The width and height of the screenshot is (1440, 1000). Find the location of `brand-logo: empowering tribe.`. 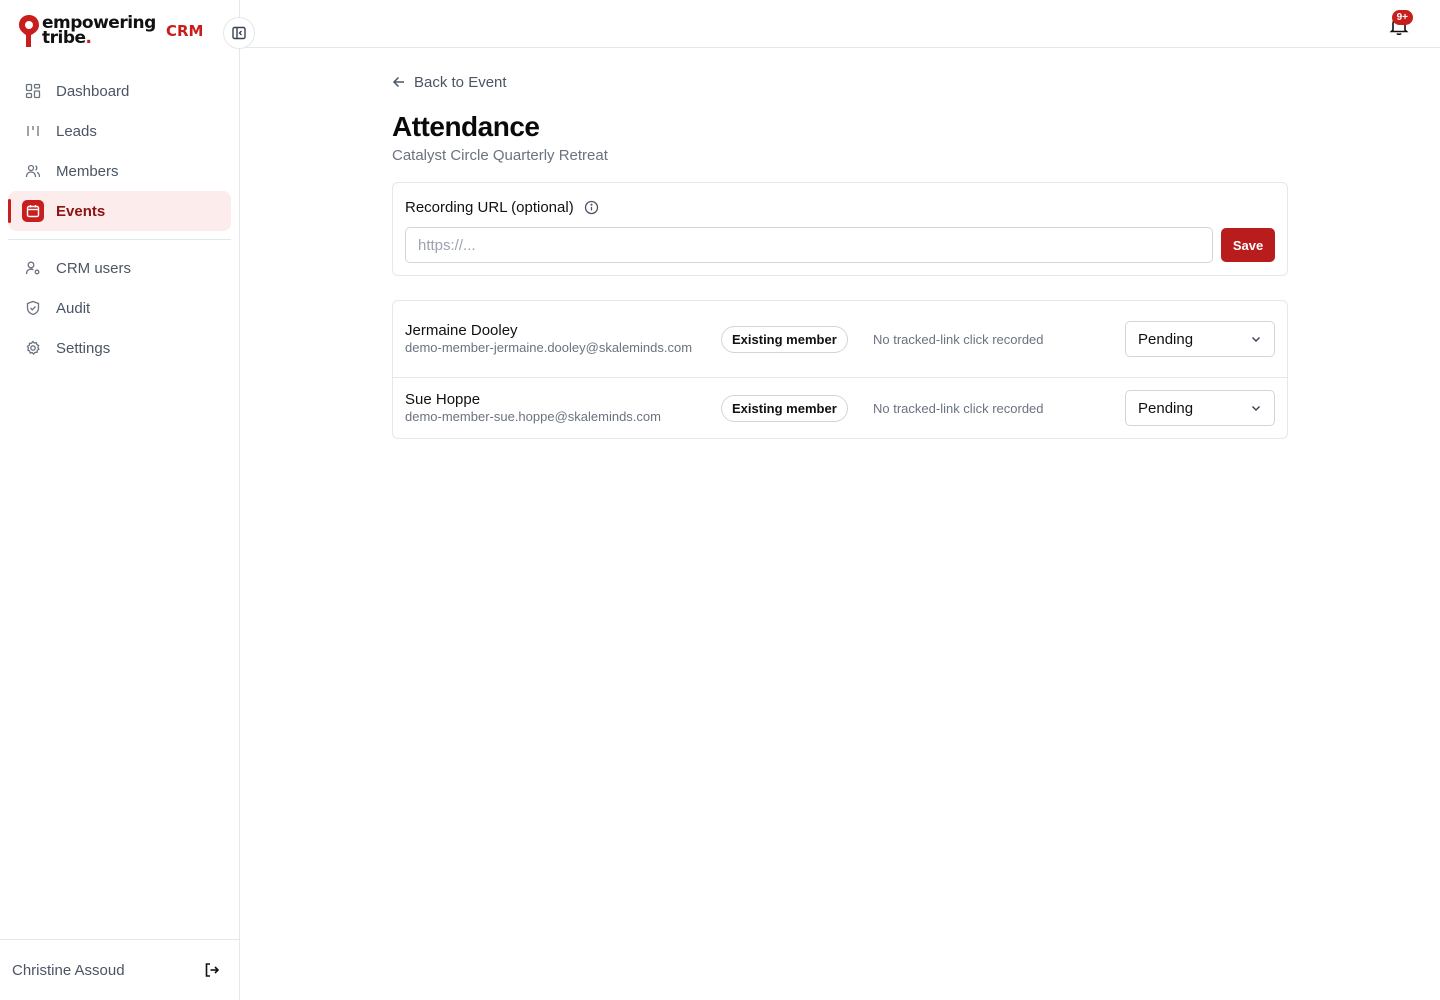

brand-logo: empowering tribe. is located at coordinates (87, 31).